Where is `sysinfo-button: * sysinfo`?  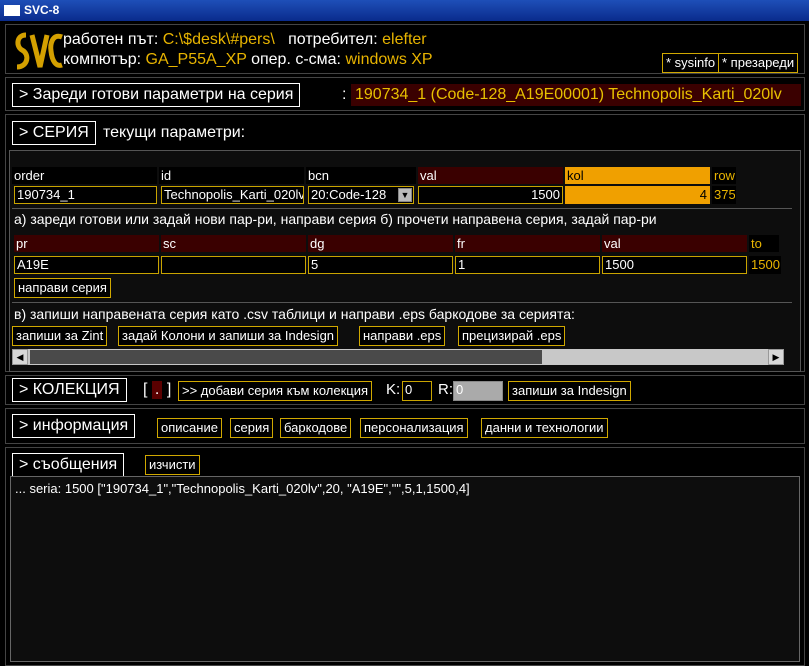
sysinfo-button: * sysinfo is located at coordinates (691, 63).